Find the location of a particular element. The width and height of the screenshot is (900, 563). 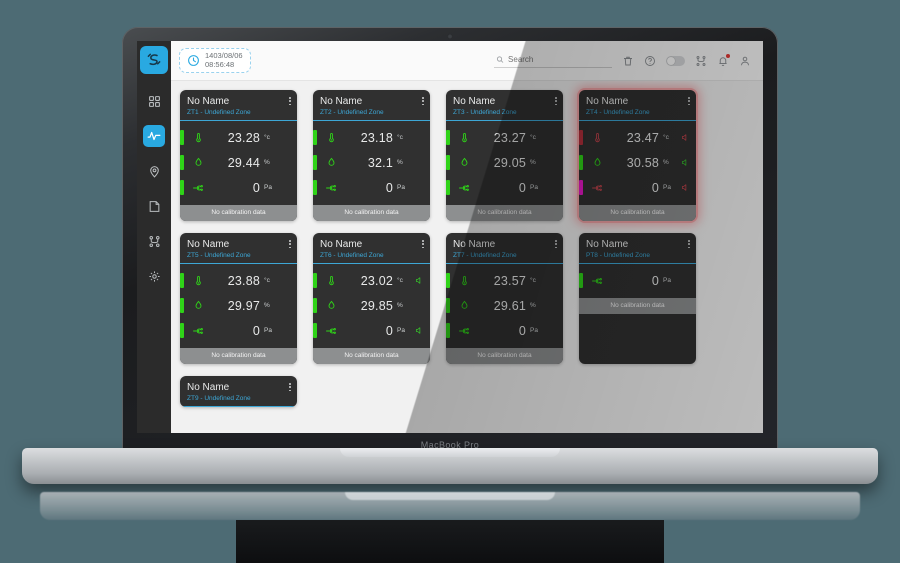

card-readings: 23.28 °c 29.44 % 0 Pa is located at coordinates (238, 163).